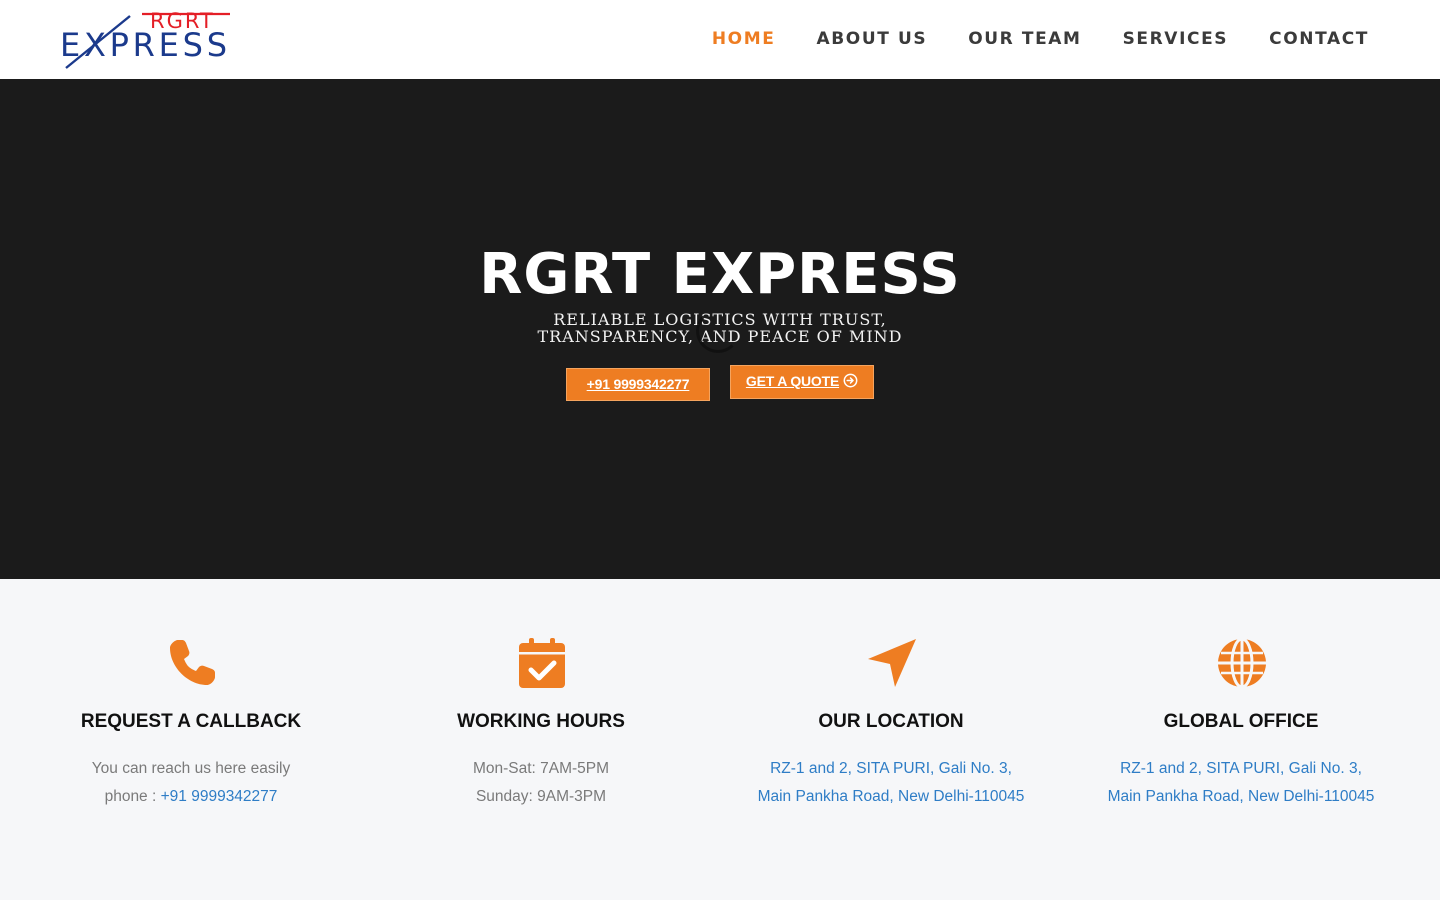 The image size is (1440, 900). I want to click on phone-link: +91 9999342277, so click(219, 796).